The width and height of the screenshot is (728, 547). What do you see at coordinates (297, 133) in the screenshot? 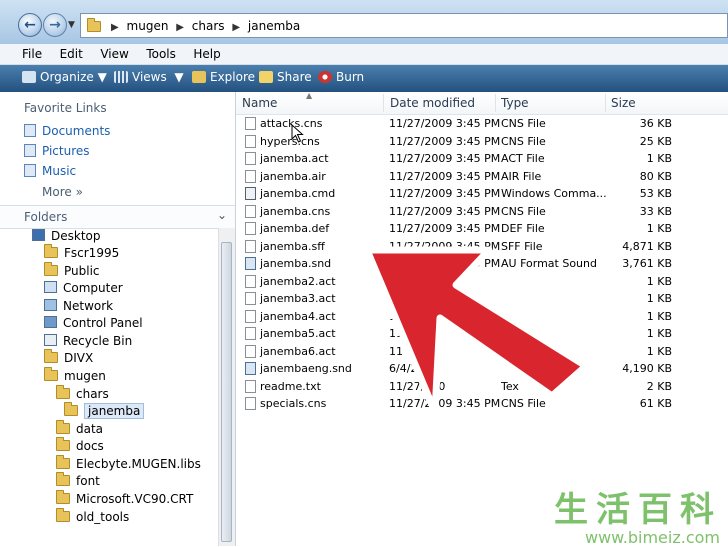
I see `mouse-pointer-icon` at bounding box center [297, 133].